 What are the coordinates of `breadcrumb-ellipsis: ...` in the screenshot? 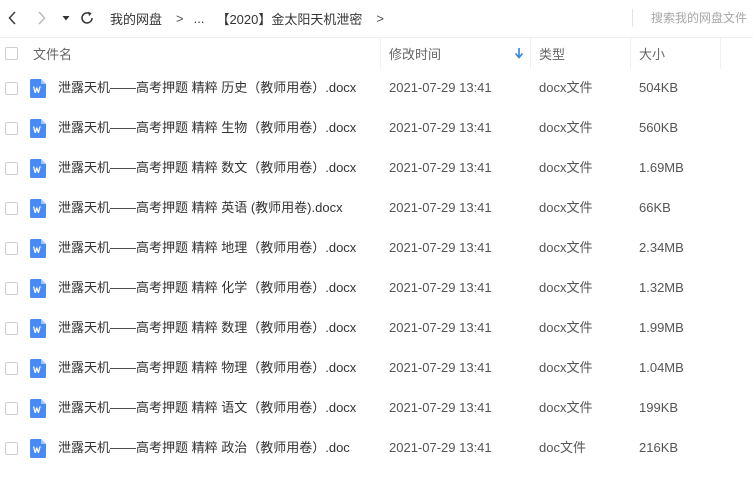 It's located at (199, 18).